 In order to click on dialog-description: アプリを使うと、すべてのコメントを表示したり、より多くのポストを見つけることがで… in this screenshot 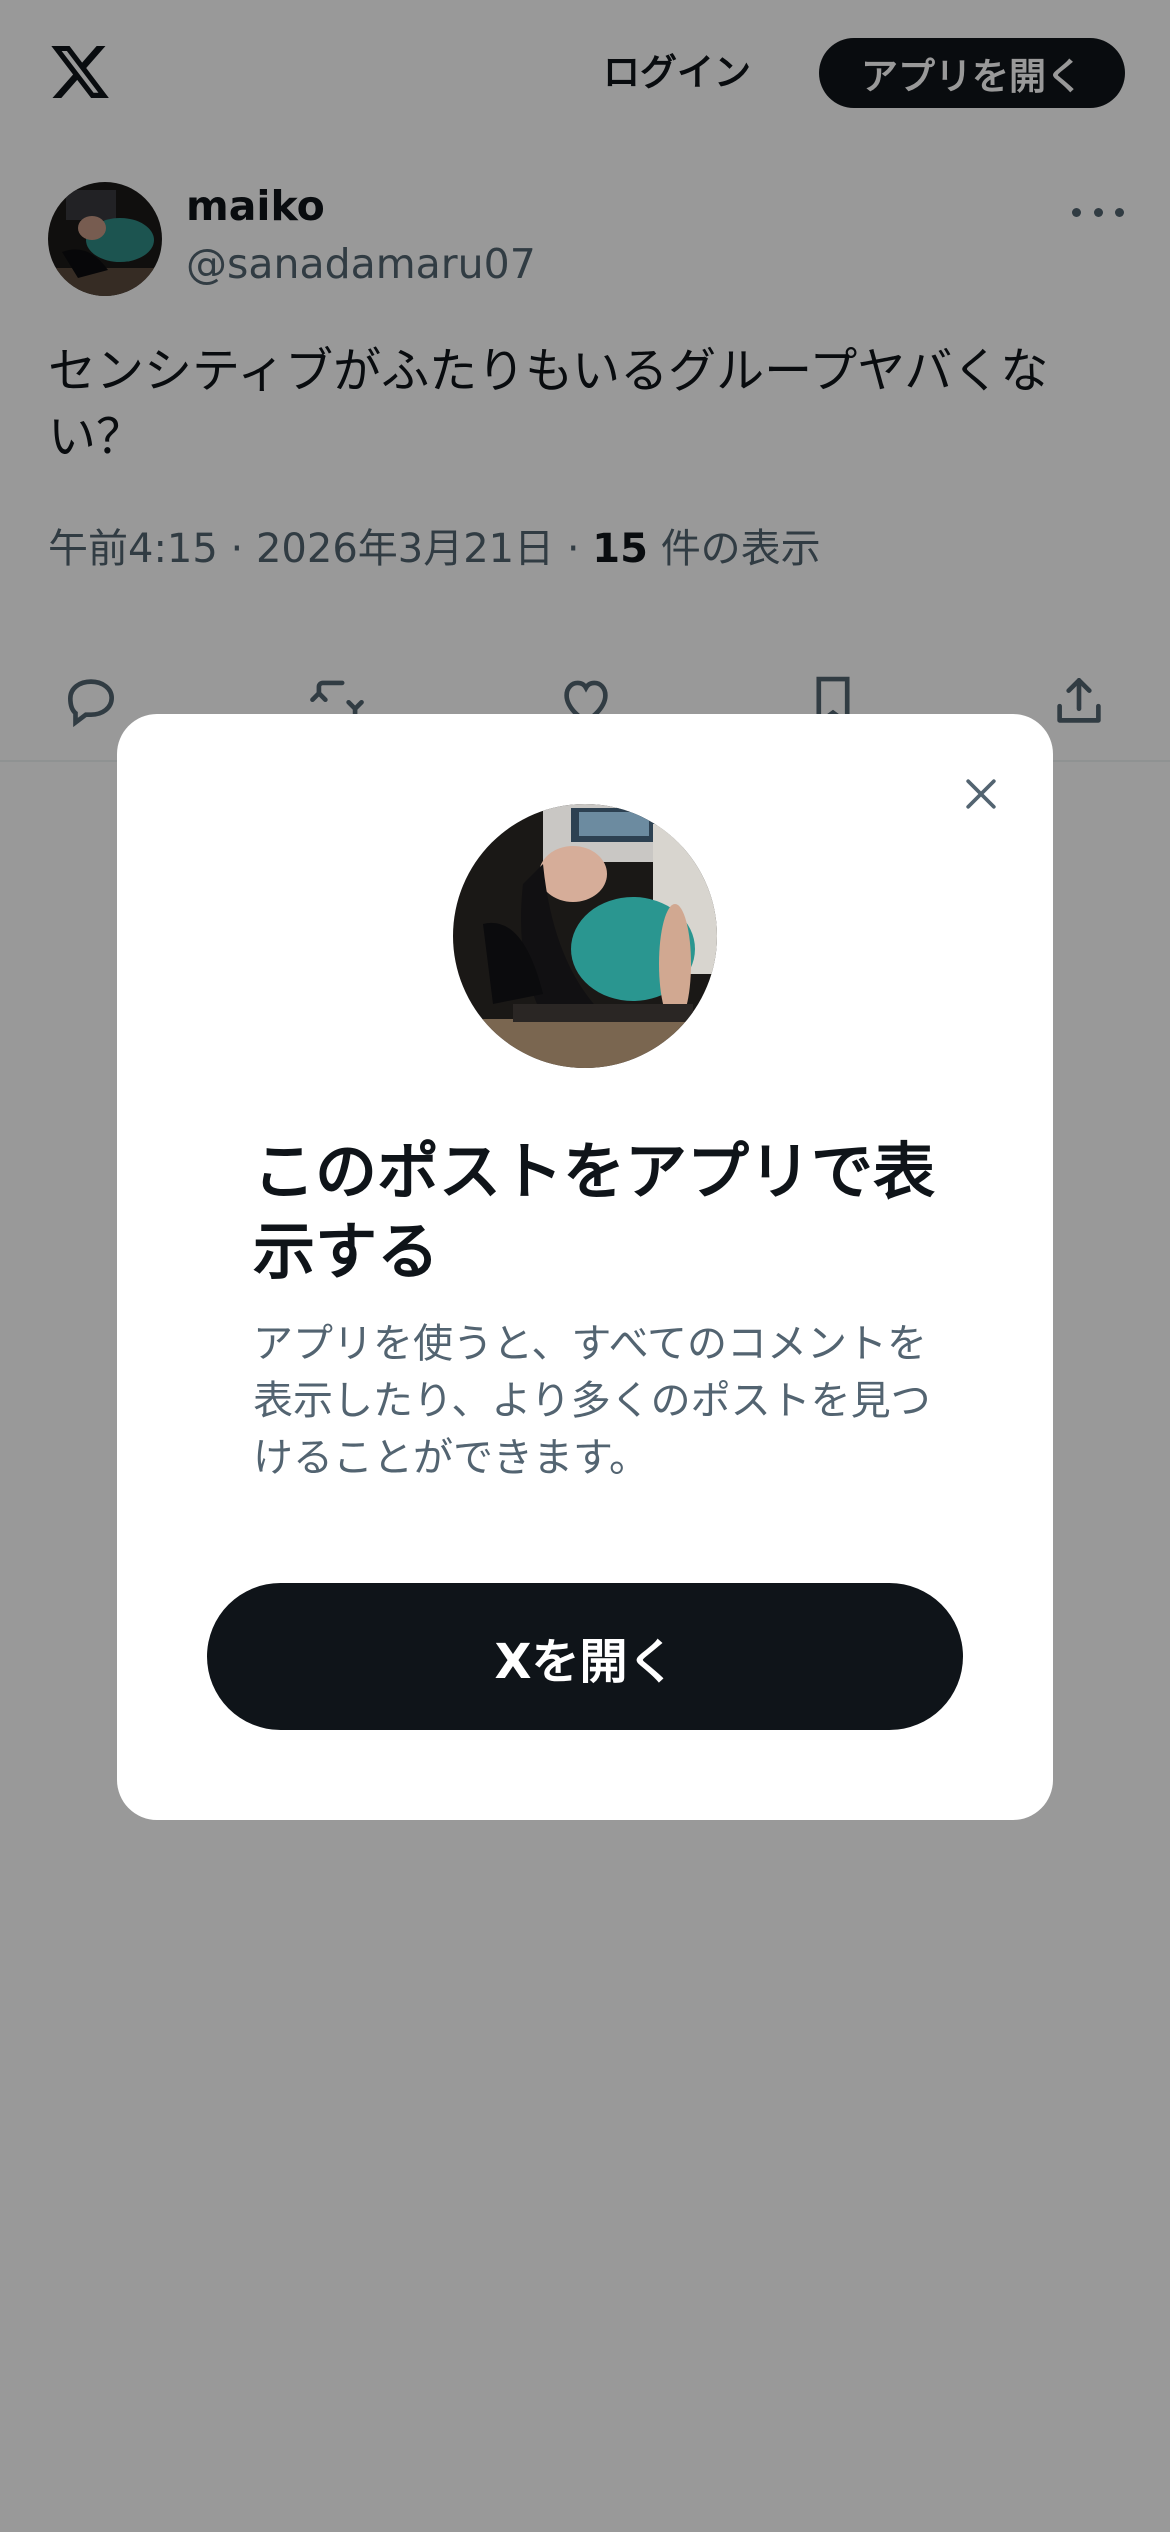, I will do `click(592, 1401)`.